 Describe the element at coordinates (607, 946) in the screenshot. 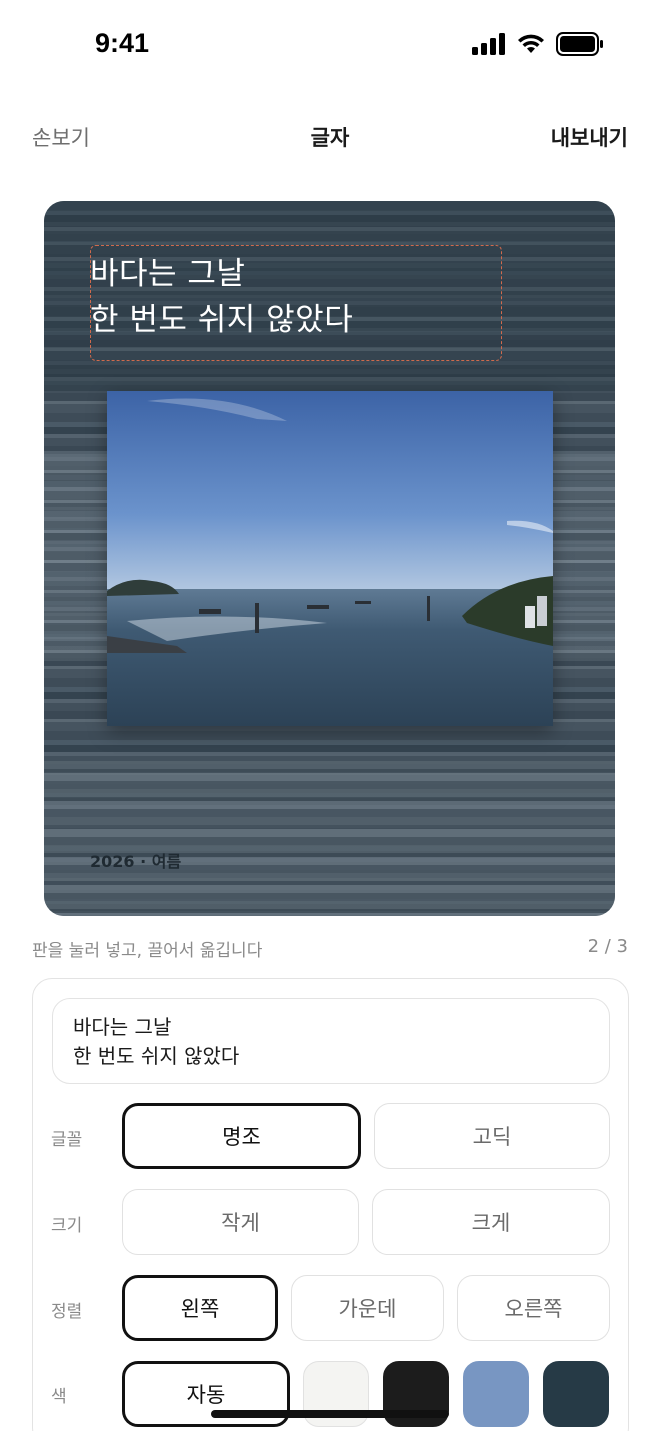

I see `page-indicator: 2 / 3` at that location.